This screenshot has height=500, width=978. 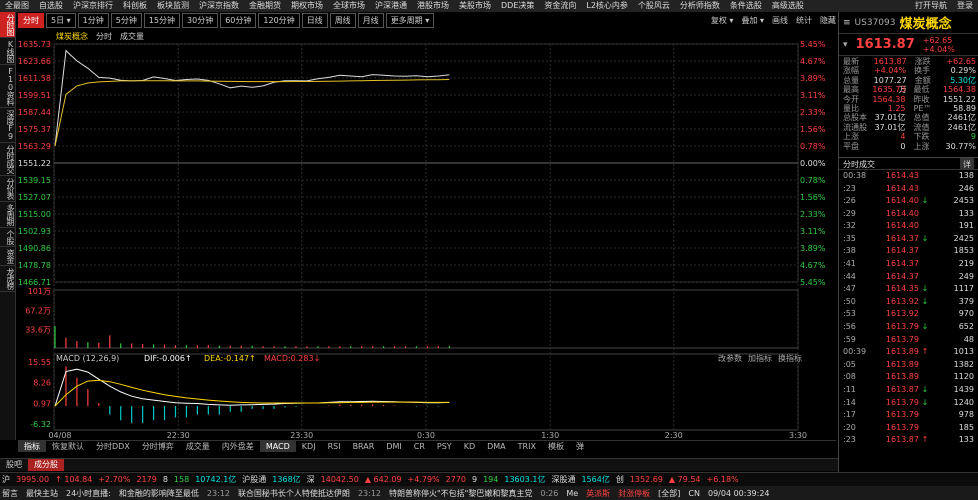 I want to click on trade-row: :53 1613.92 970, so click(x=908, y=314).